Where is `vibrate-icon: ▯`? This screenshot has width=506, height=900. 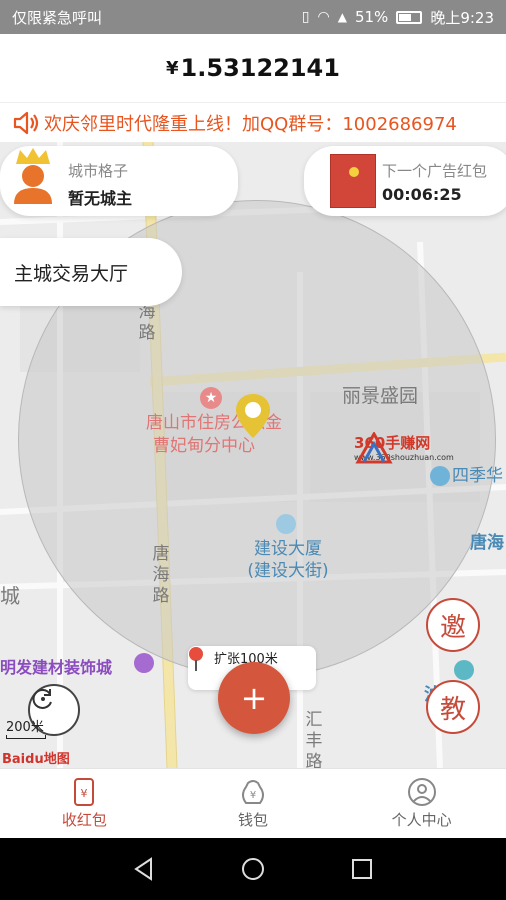 vibrate-icon: ▯ is located at coordinates (305, 17).